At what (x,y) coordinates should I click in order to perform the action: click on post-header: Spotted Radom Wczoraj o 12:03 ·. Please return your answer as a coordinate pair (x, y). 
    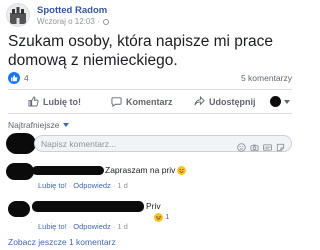
    Looking at the image, I should click on (151, 16).